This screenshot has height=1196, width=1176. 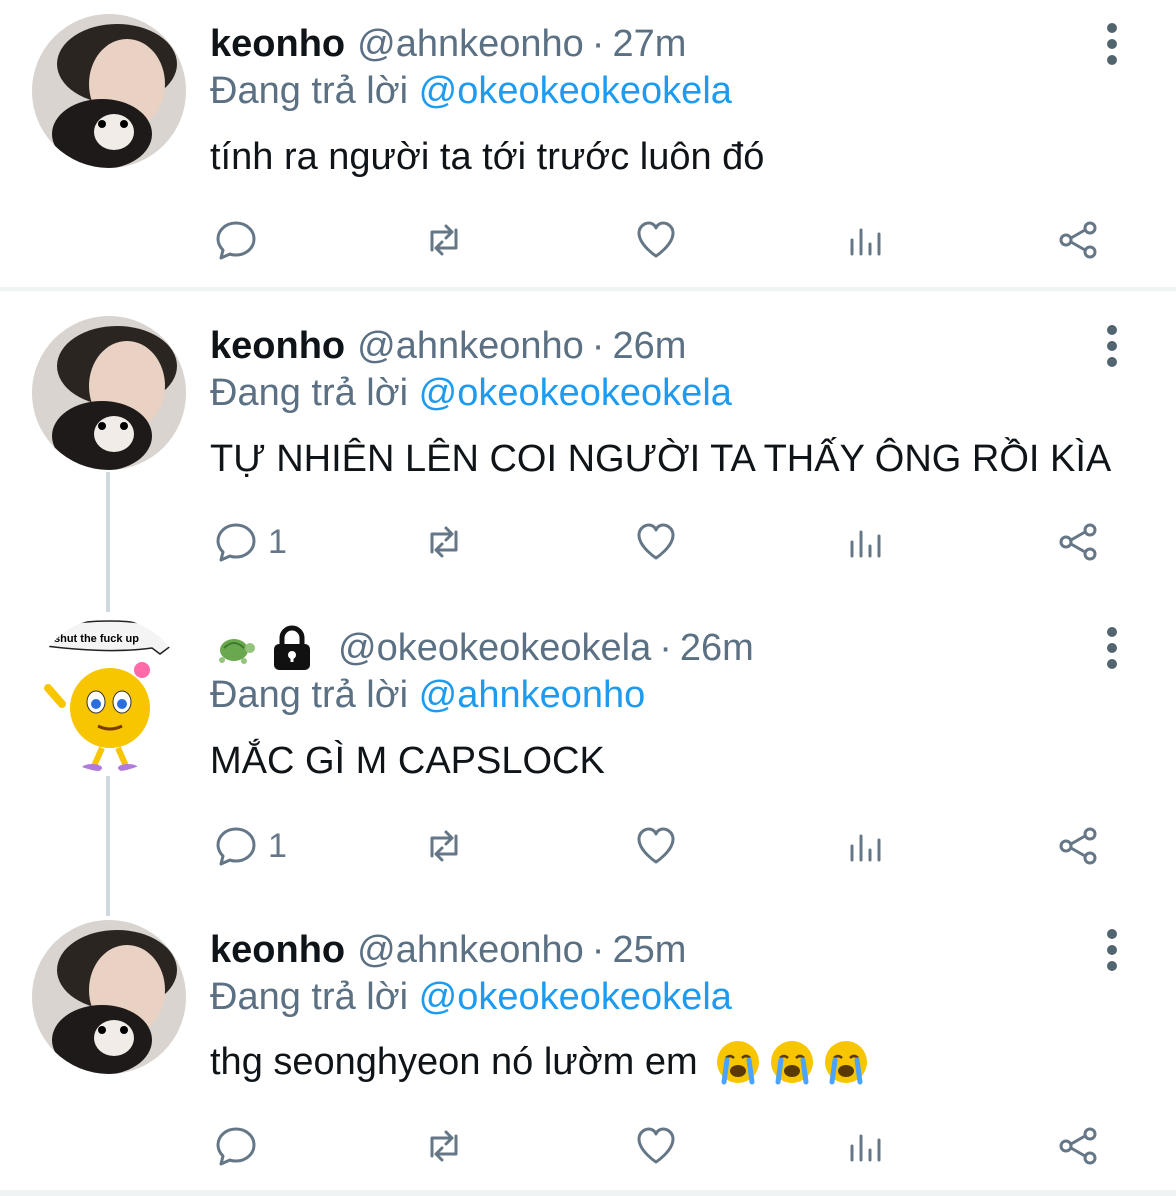 I want to click on share-icon, so click(x=1078, y=846).